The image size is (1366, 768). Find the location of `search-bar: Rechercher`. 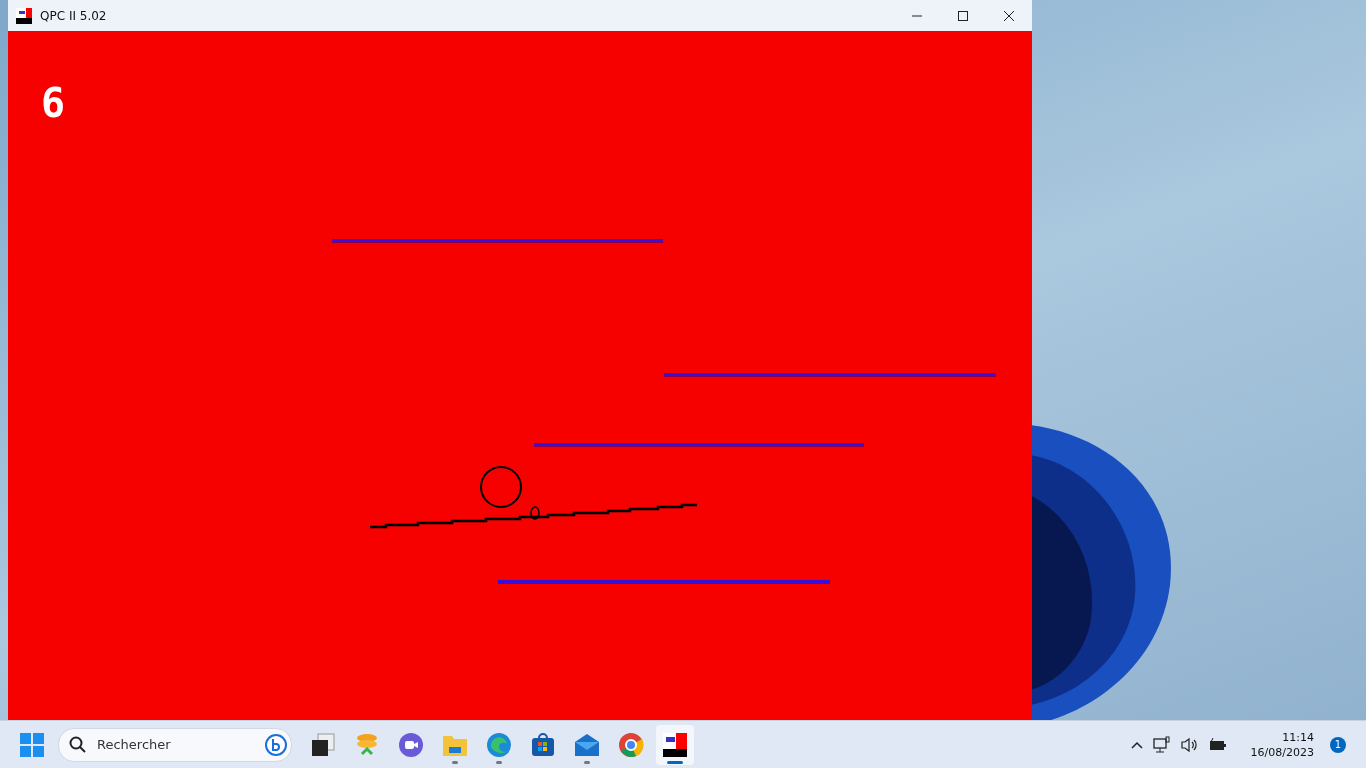

search-bar: Rechercher is located at coordinates (175, 744).